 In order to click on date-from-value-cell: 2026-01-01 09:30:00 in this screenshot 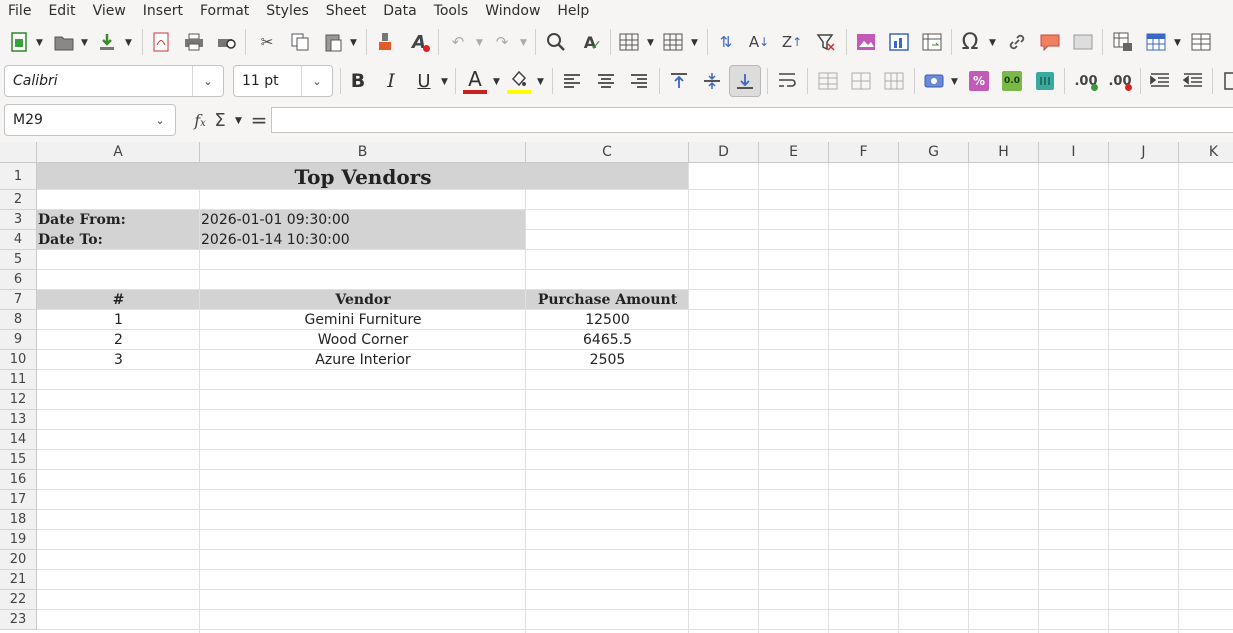, I will do `click(361, 220)`.